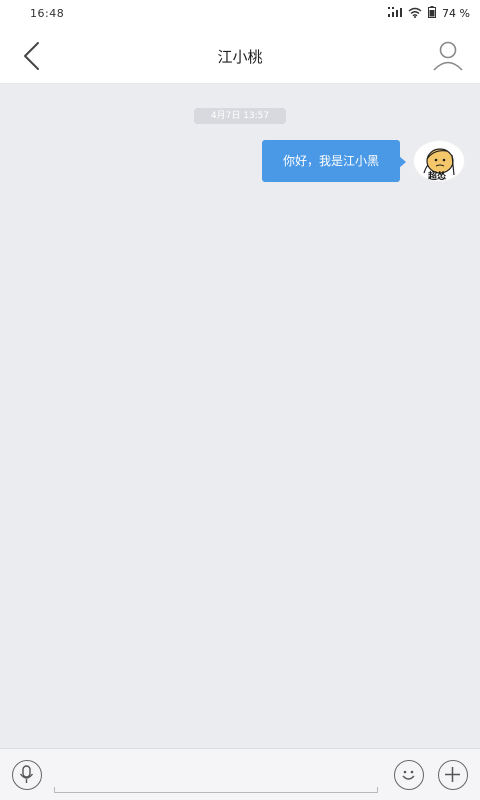 This screenshot has width=480, height=800. What do you see at coordinates (402, 162) in the screenshot?
I see `bubble-tail` at bounding box center [402, 162].